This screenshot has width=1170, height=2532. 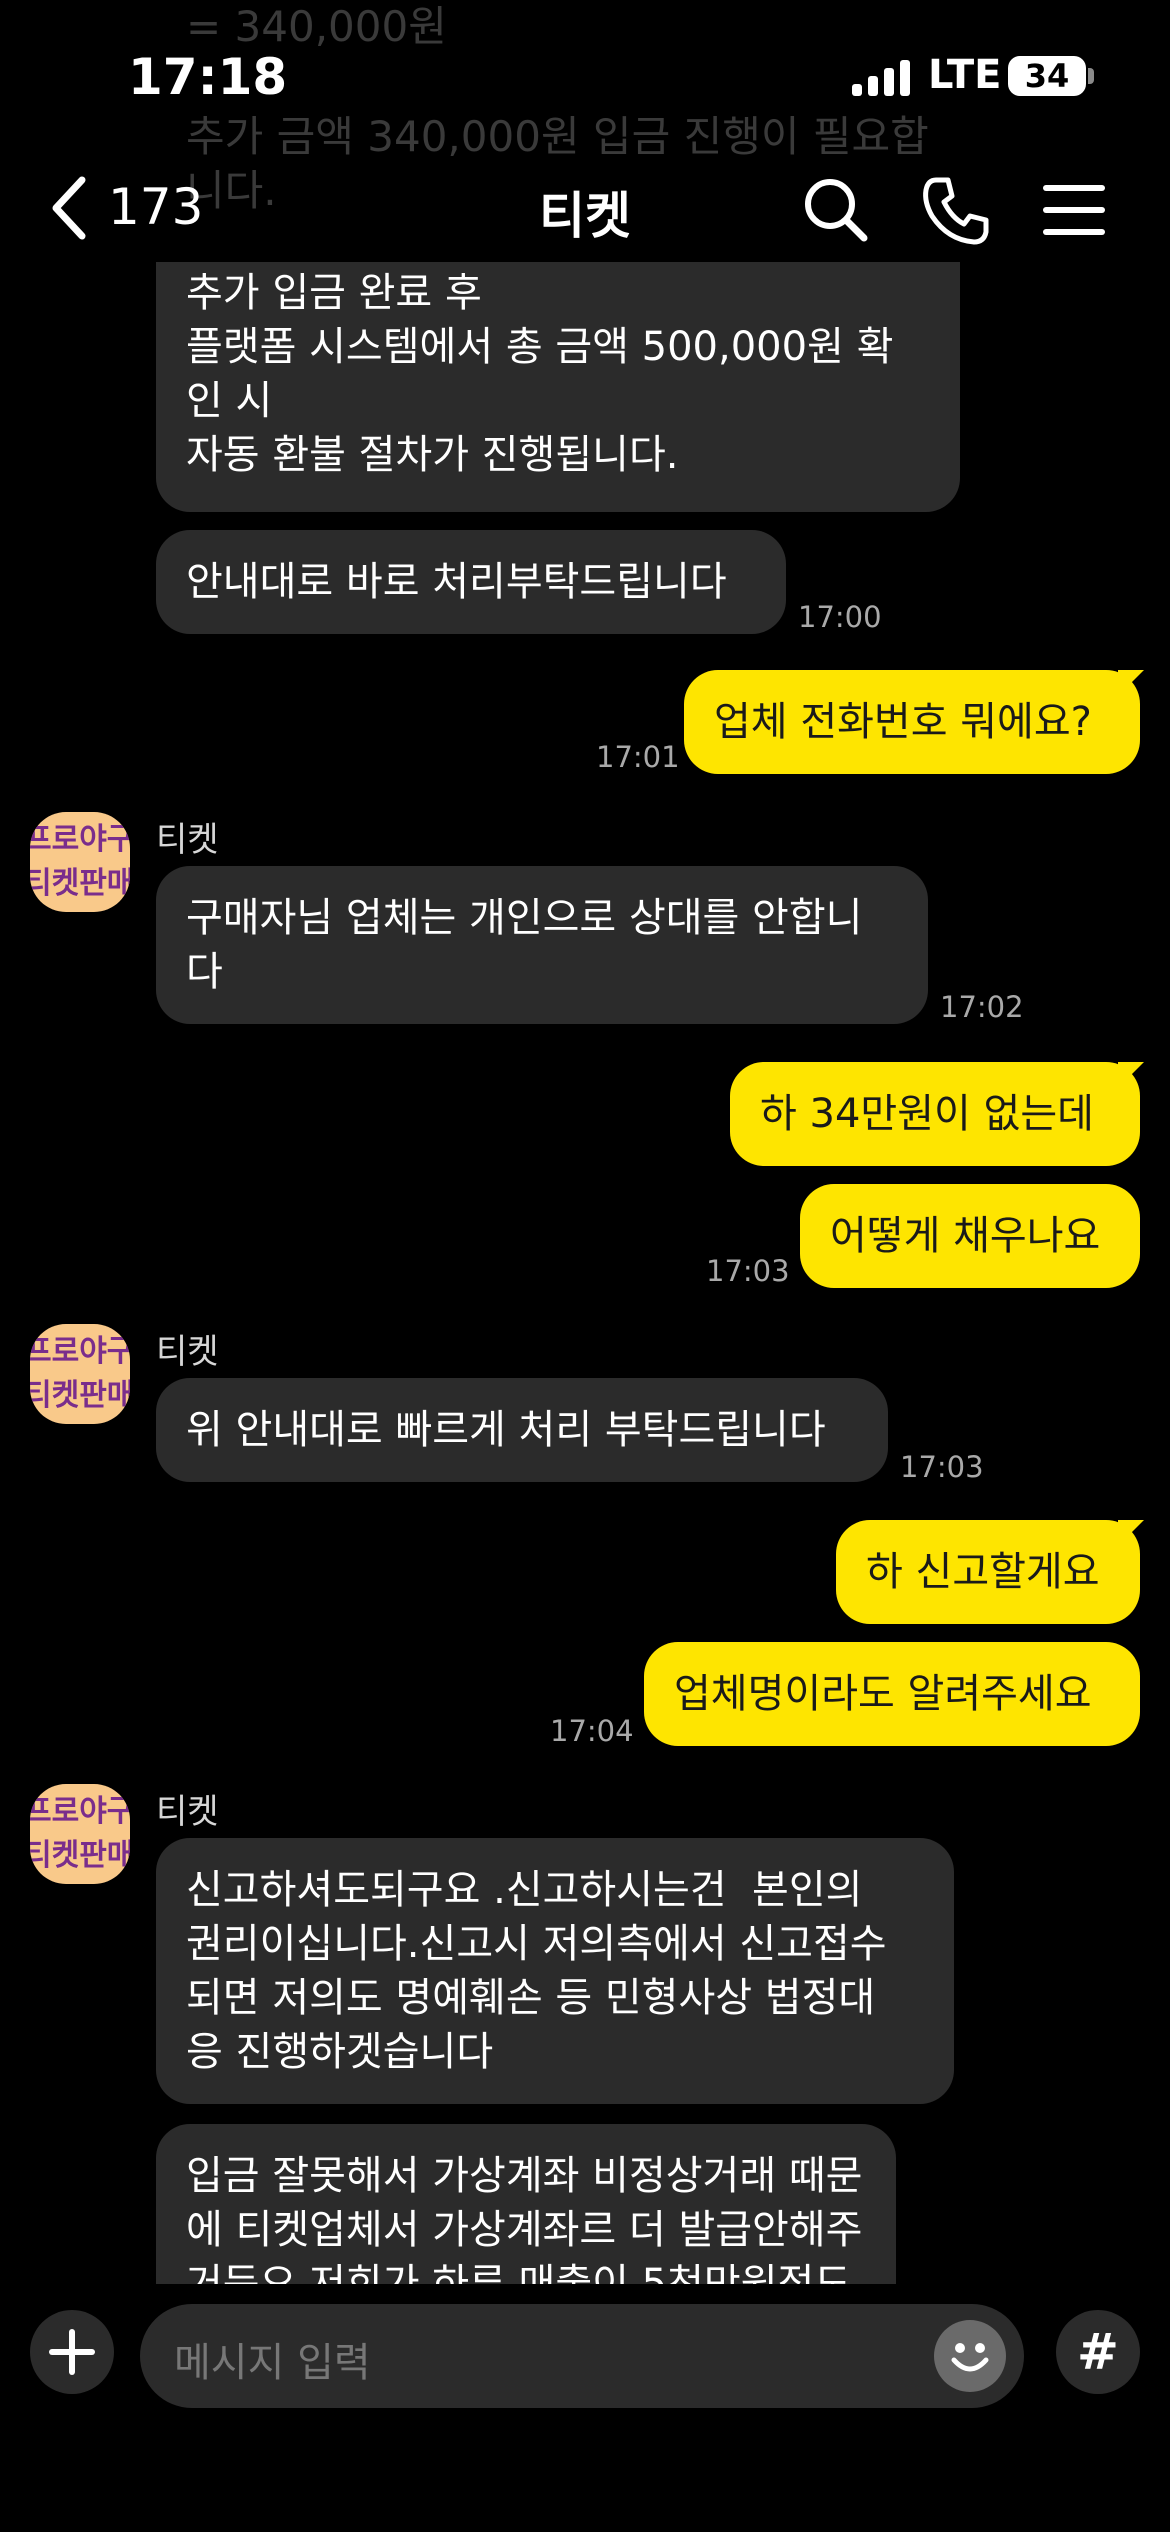 What do you see at coordinates (1091, 76) in the screenshot?
I see `battery-tip` at bounding box center [1091, 76].